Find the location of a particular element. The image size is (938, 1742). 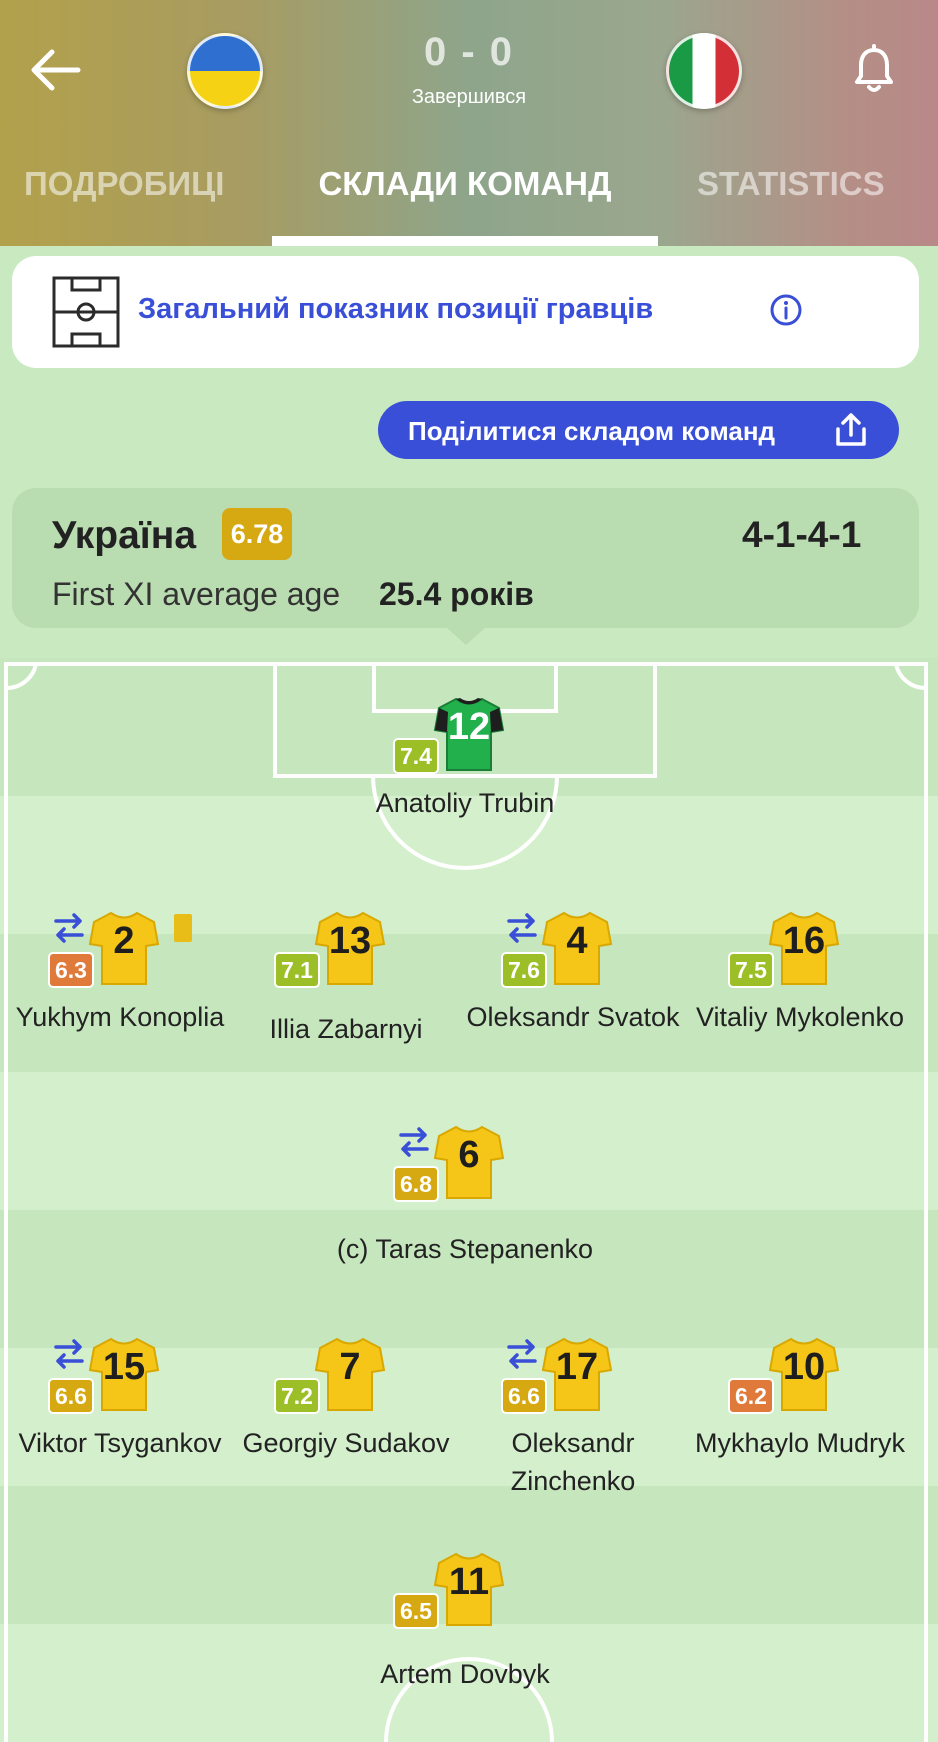

player-name: Viktor Tsygankov is located at coordinates (120, 1443).